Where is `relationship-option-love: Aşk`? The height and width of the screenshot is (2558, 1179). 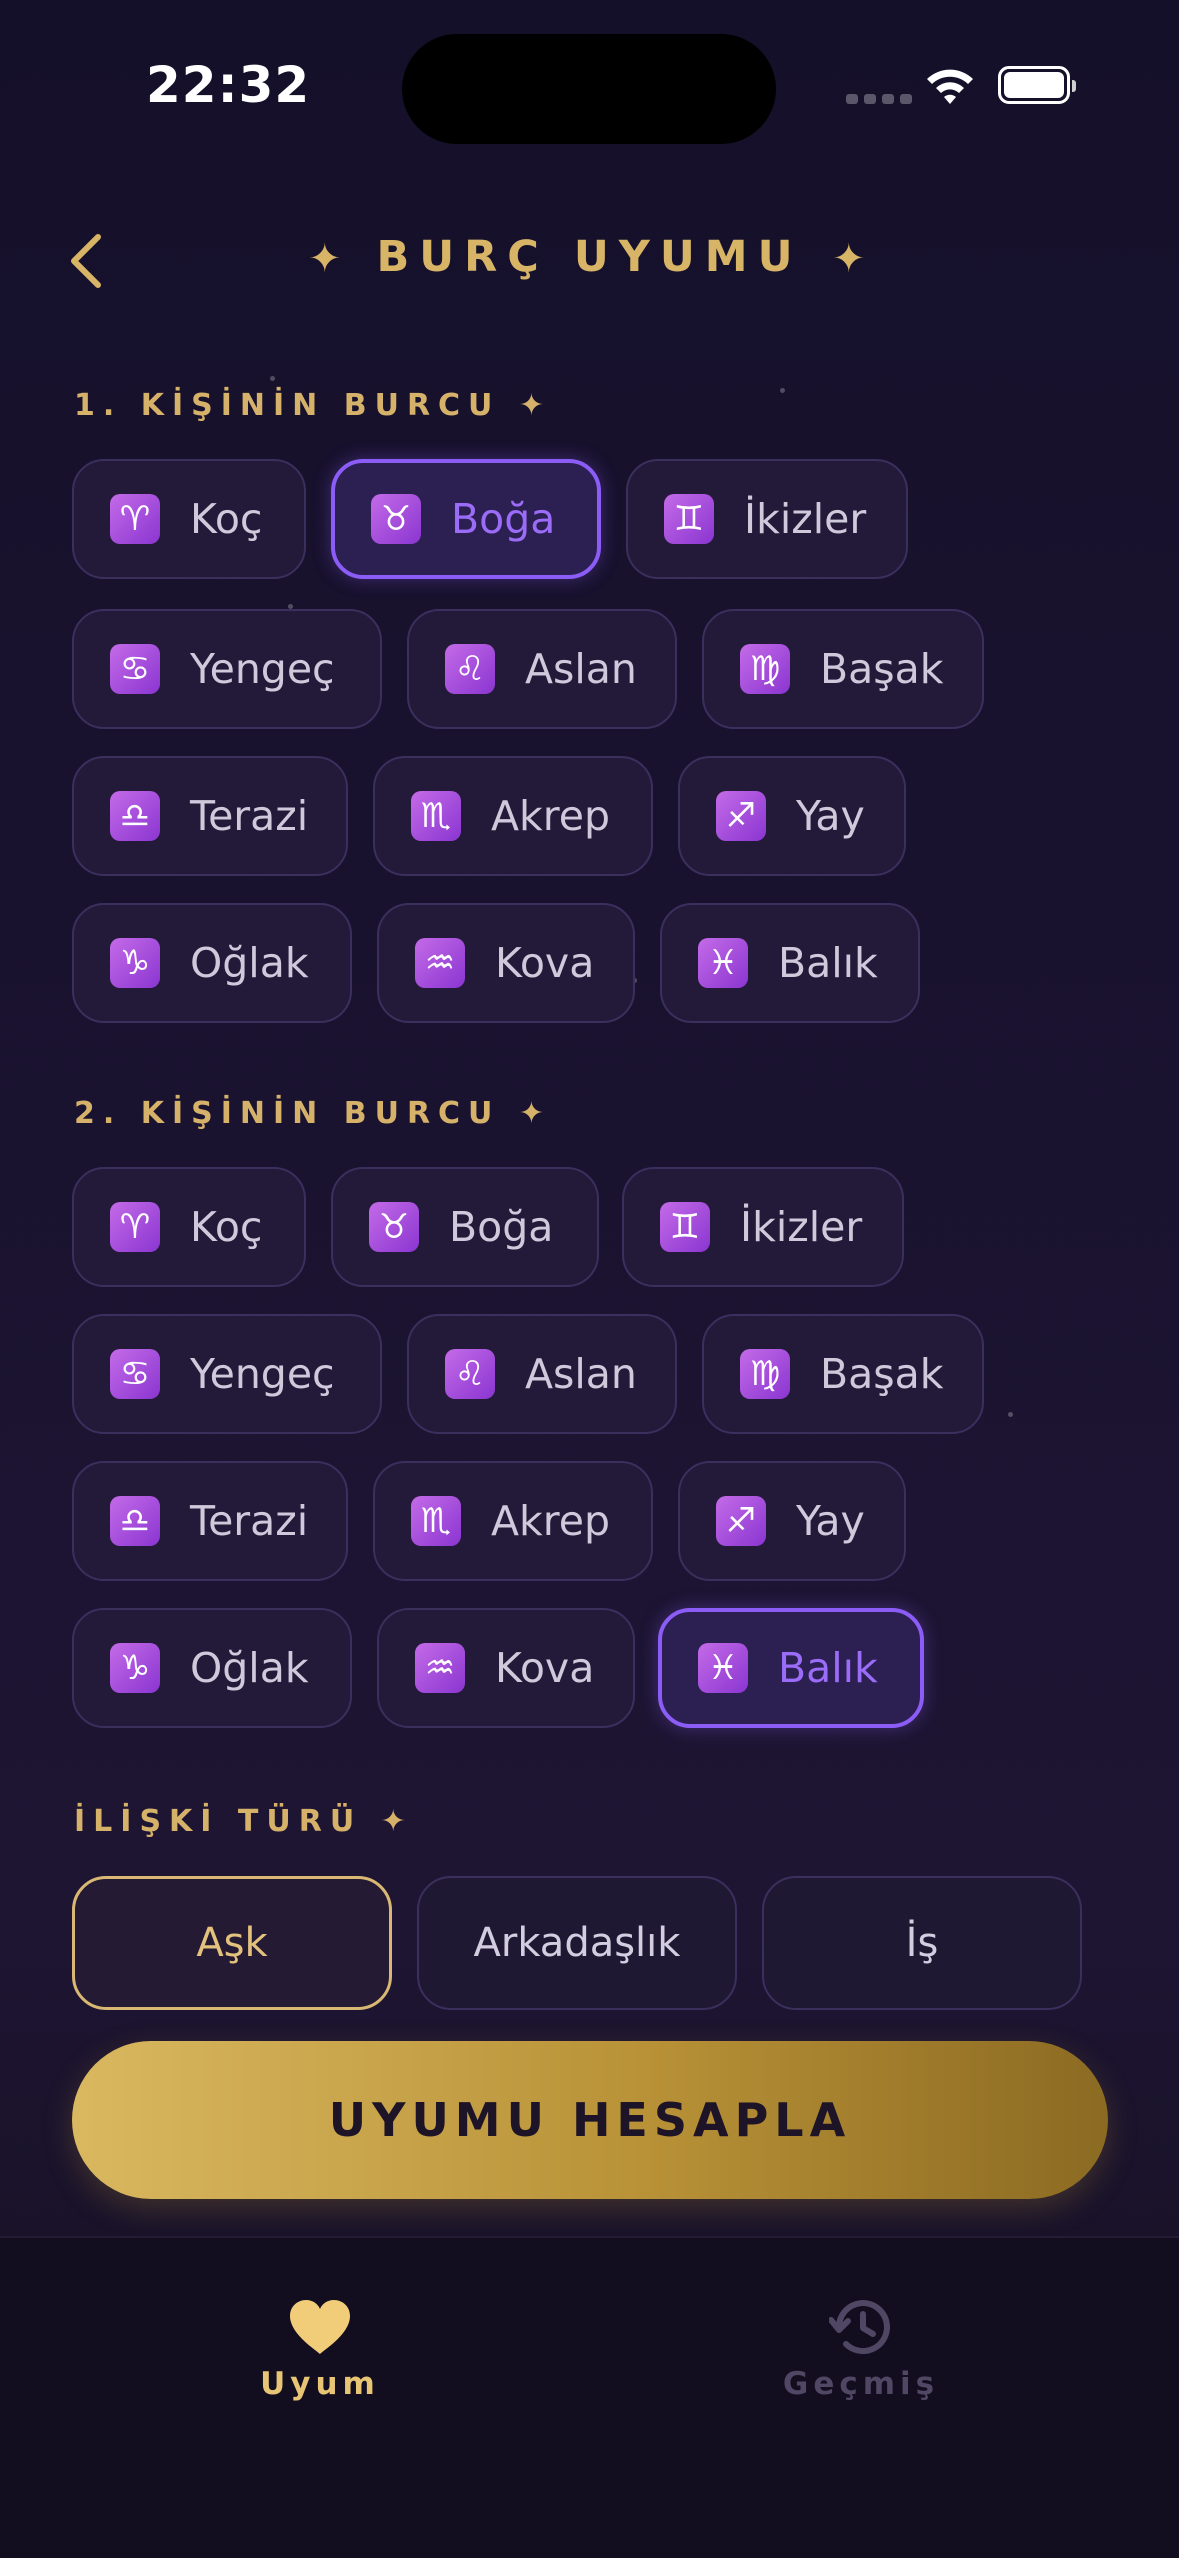 relationship-option-love: Aşk is located at coordinates (232, 1943).